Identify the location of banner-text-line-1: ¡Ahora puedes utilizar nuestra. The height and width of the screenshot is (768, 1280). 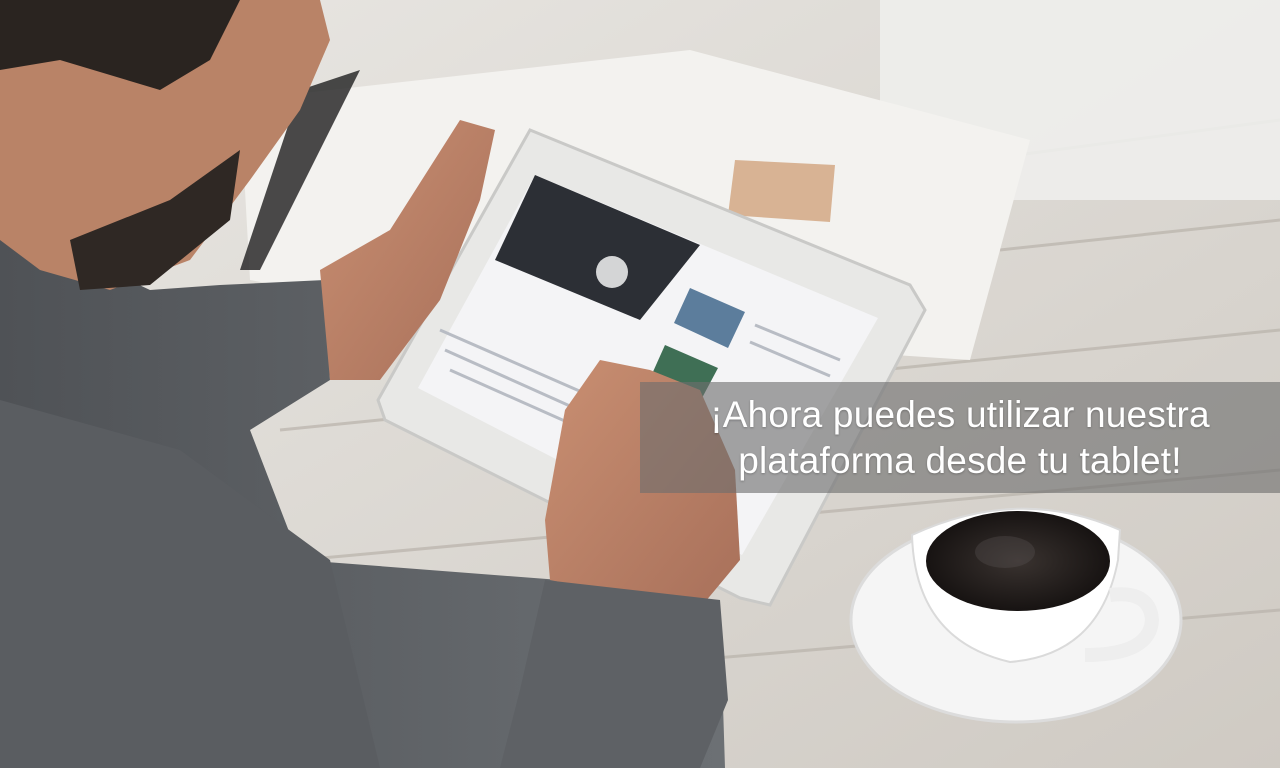
(960, 414).